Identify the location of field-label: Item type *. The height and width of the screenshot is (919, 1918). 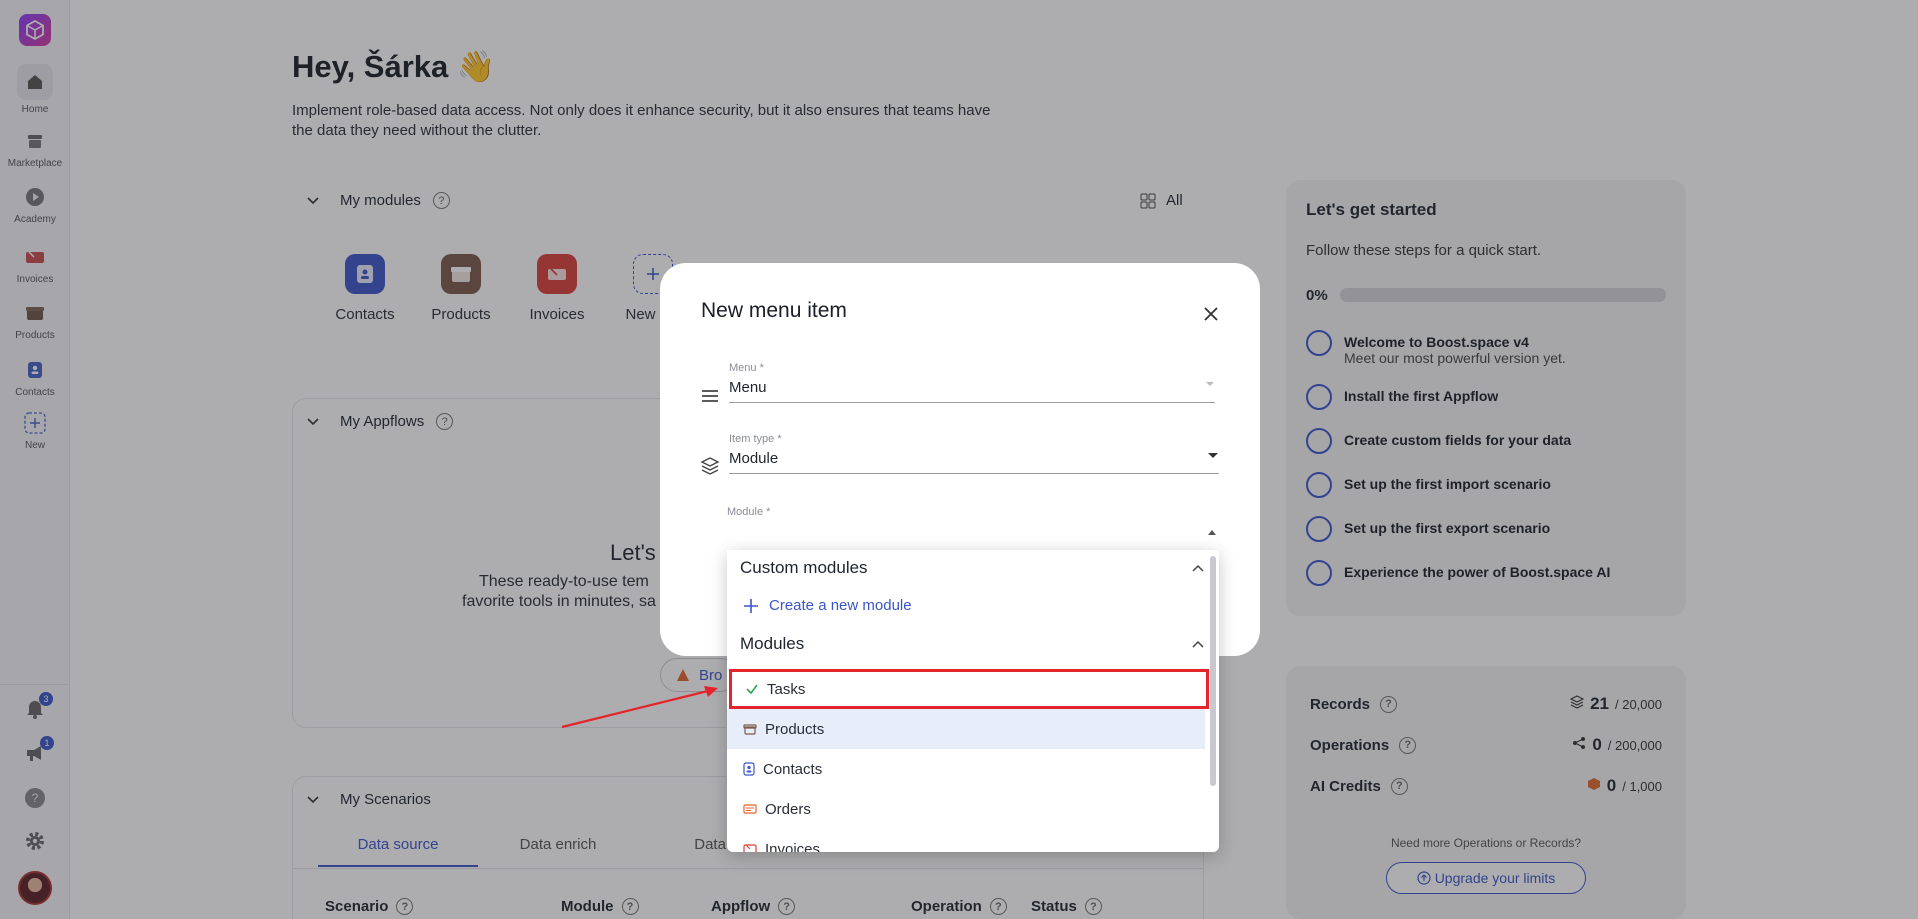
(755, 439).